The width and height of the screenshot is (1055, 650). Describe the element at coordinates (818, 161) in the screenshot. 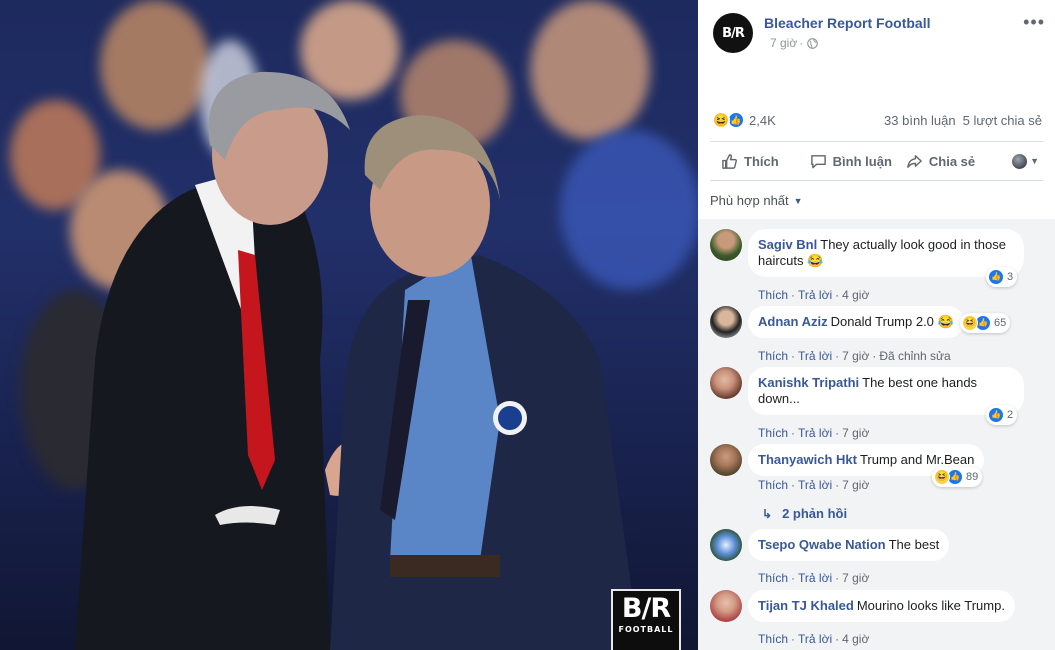

I see `comment-bubble-icon` at that location.